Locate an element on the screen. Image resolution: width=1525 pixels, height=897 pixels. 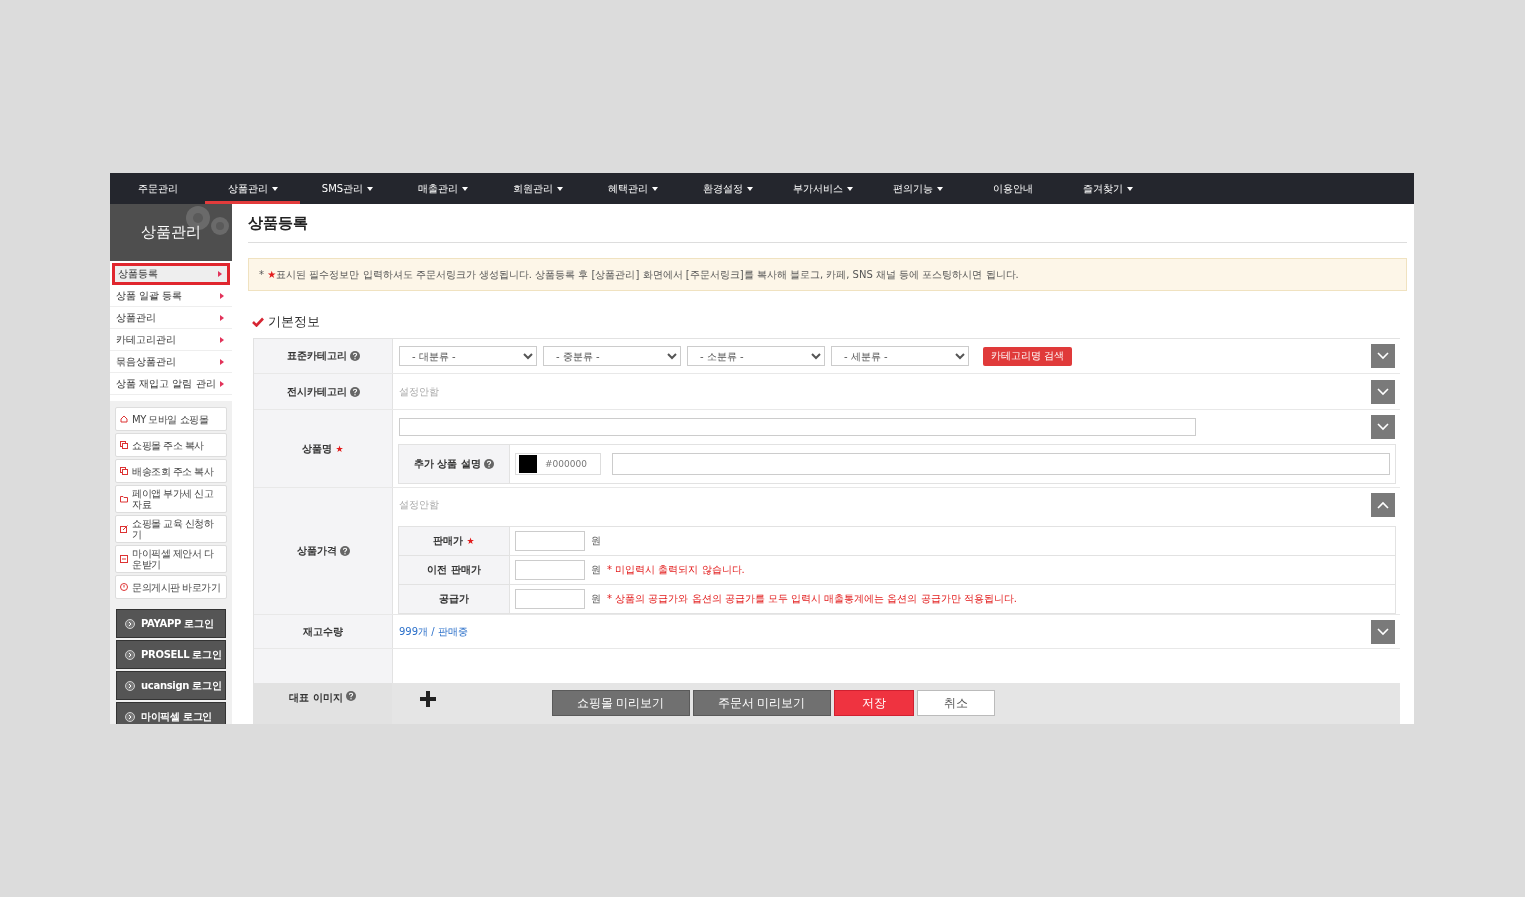
field-label: 재고수량 is located at coordinates (323, 631).